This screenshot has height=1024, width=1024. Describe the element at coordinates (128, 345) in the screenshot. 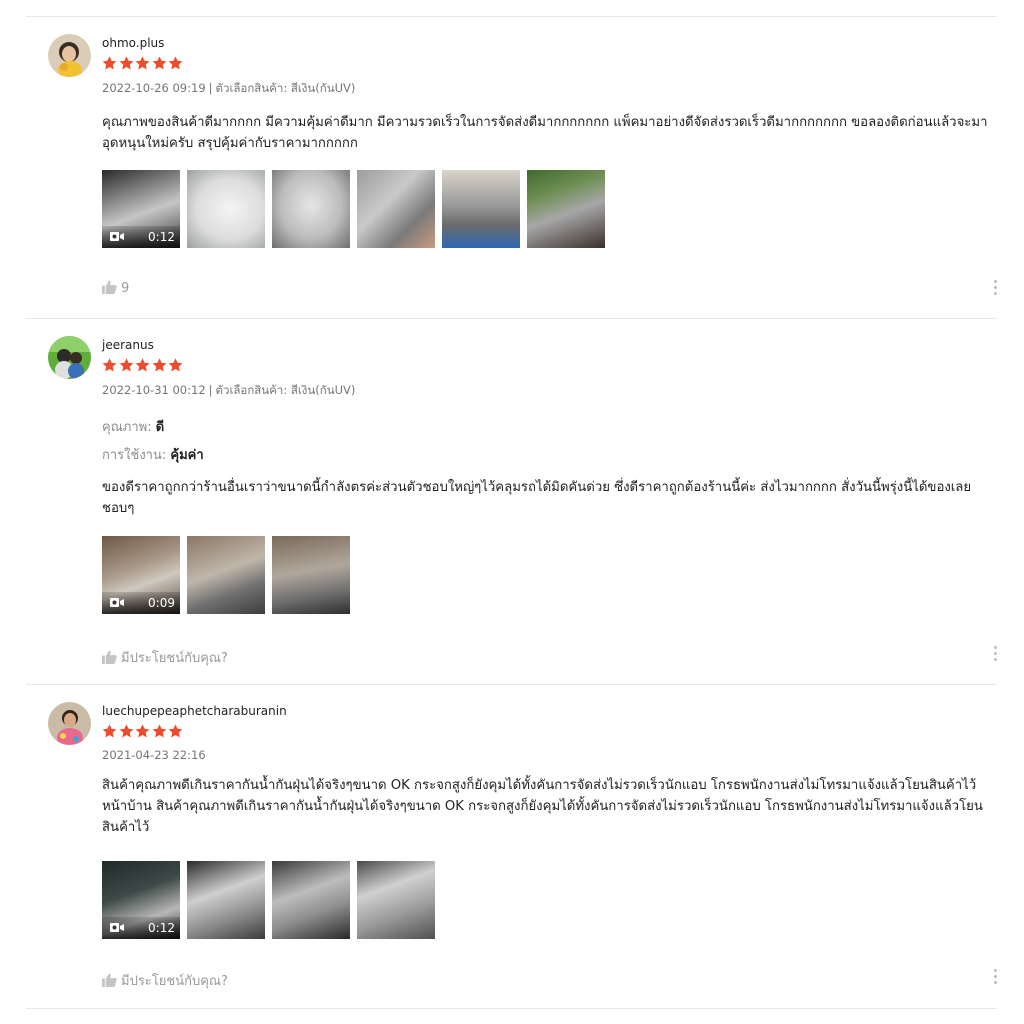

I see `reviewer-name: jeeranus` at that location.